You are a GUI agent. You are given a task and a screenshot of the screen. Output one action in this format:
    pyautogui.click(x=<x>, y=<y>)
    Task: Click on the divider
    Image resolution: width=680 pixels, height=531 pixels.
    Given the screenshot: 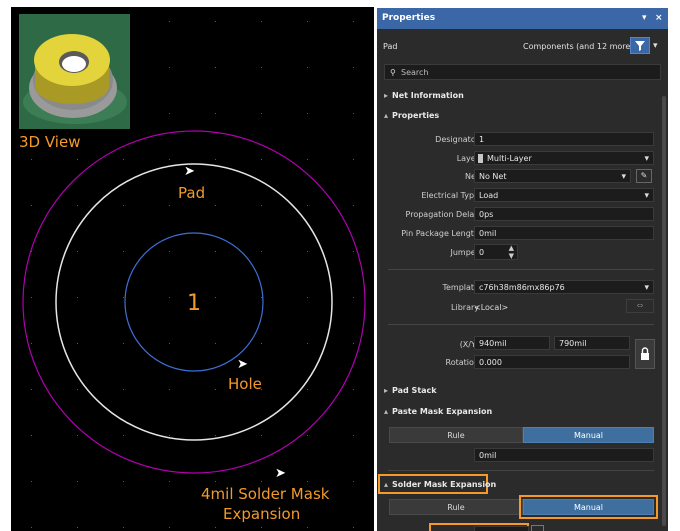 What is the action you would take?
    pyautogui.click(x=521, y=324)
    